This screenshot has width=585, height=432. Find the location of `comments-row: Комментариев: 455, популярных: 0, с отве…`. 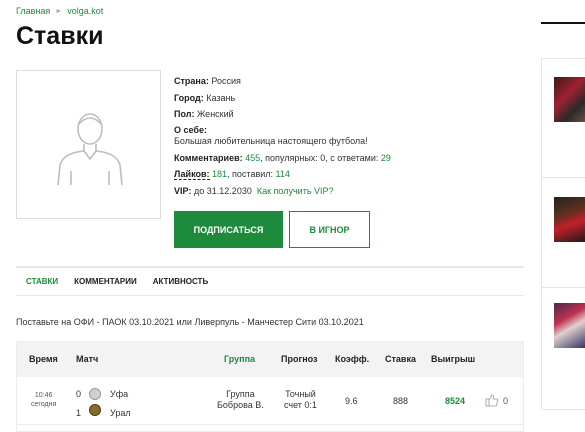

comments-row: Комментариев: 455, популярных: 0, с отве… is located at coordinates (282, 157).